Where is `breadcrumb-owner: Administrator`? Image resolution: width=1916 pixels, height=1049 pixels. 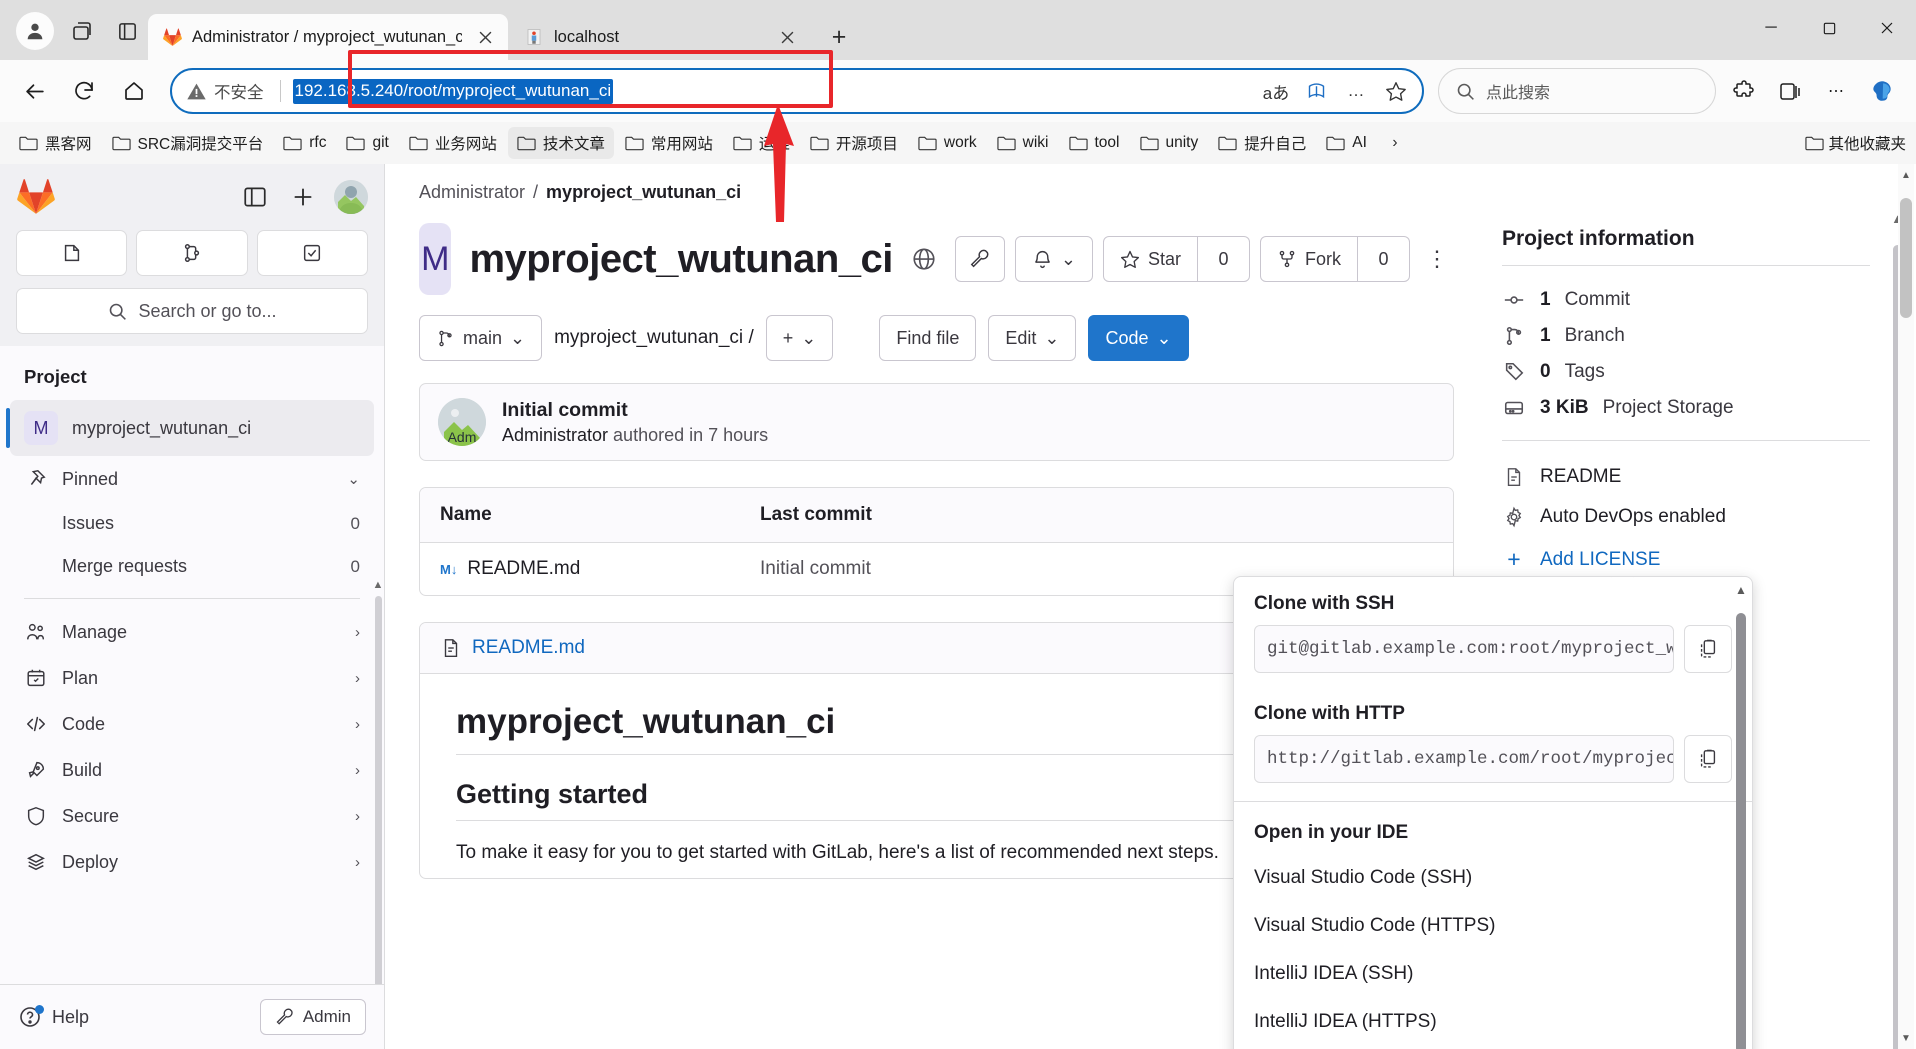 breadcrumb-owner: Administrator is located at coordinates (472, 192).